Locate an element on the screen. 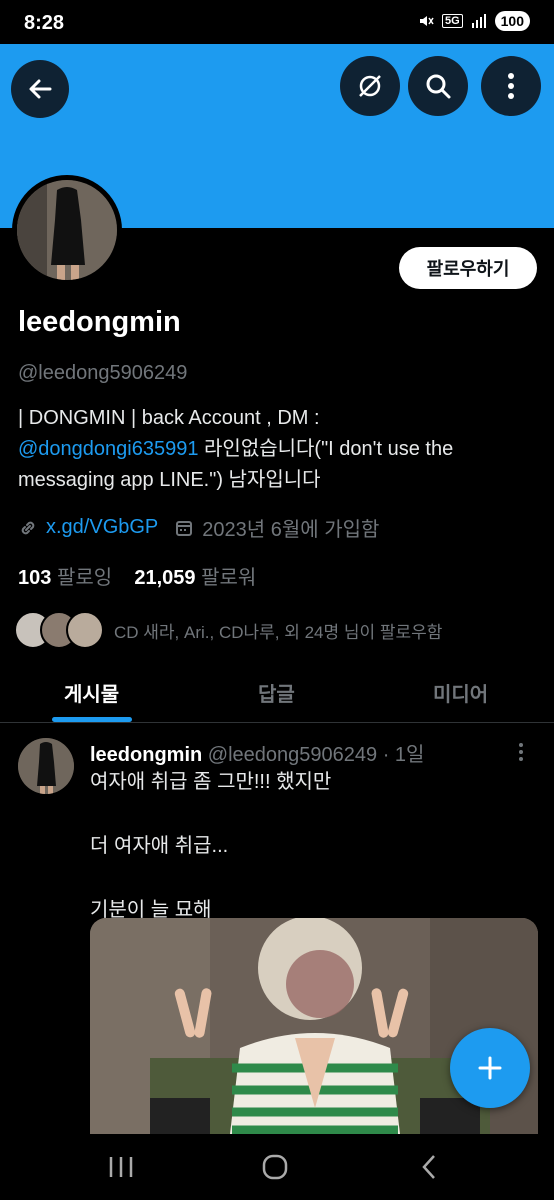 The width and height of the screenshot is (554, 1200). bio-line-1: | DONGMIN | back Account , DM : is located at coordinates (169, 418).